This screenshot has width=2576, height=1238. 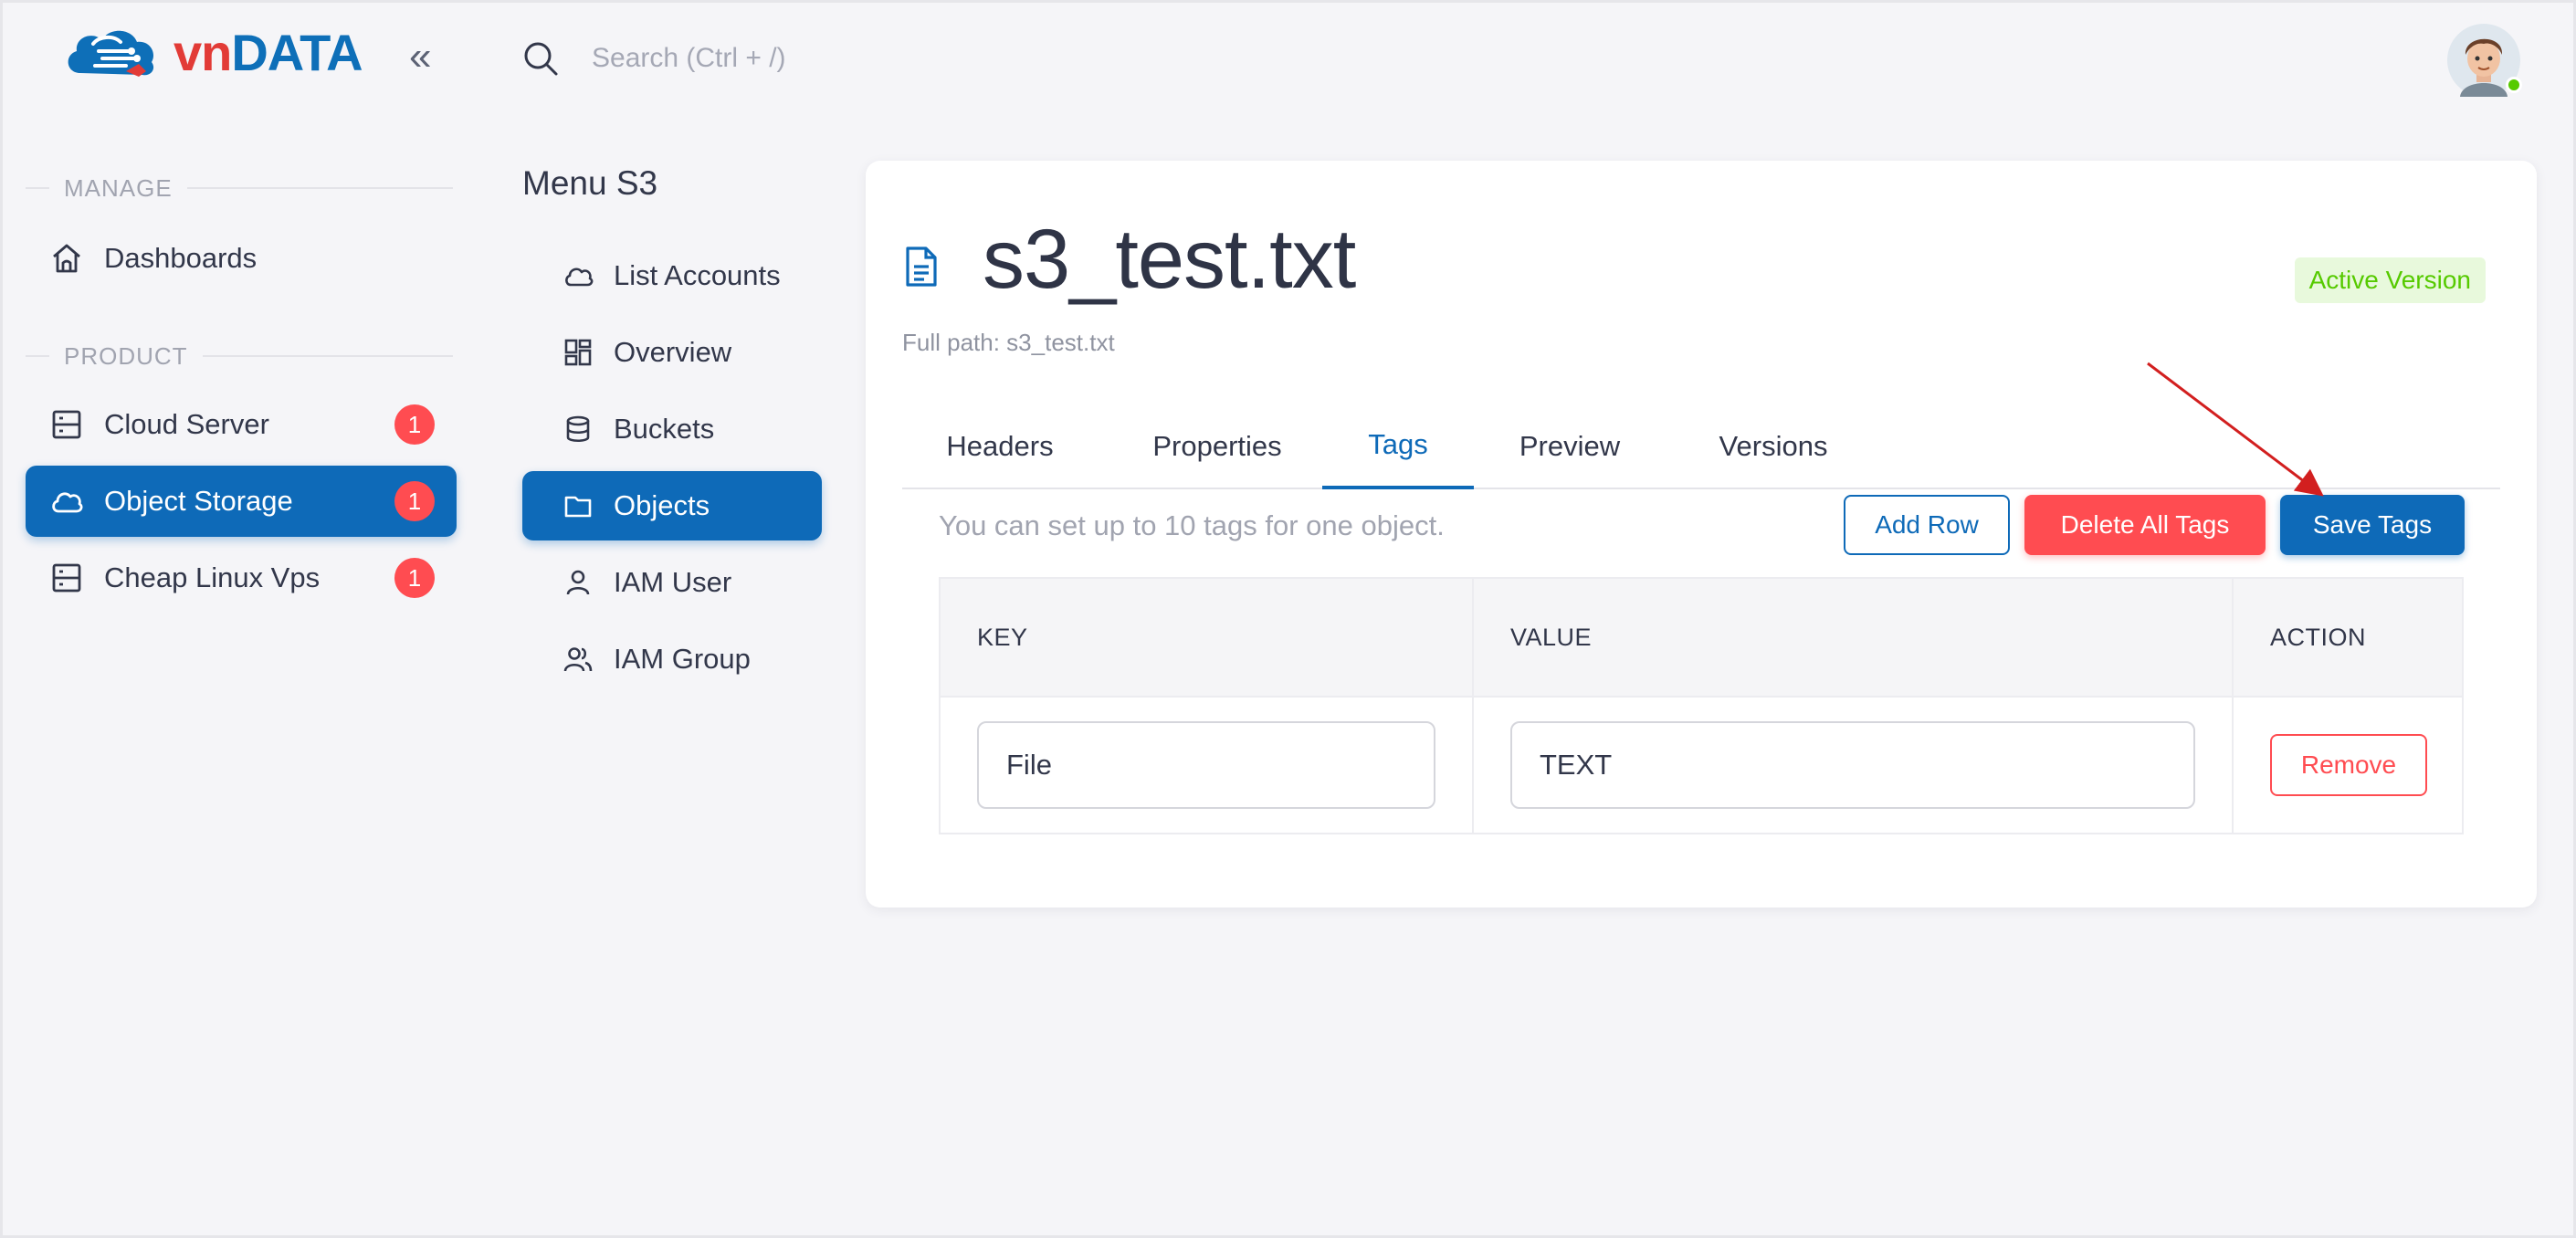 What do you see at coordinates (2390, 280) in the screenshot?
I see `version-status-badge: Active Version` at bounding box center [2390, 280].